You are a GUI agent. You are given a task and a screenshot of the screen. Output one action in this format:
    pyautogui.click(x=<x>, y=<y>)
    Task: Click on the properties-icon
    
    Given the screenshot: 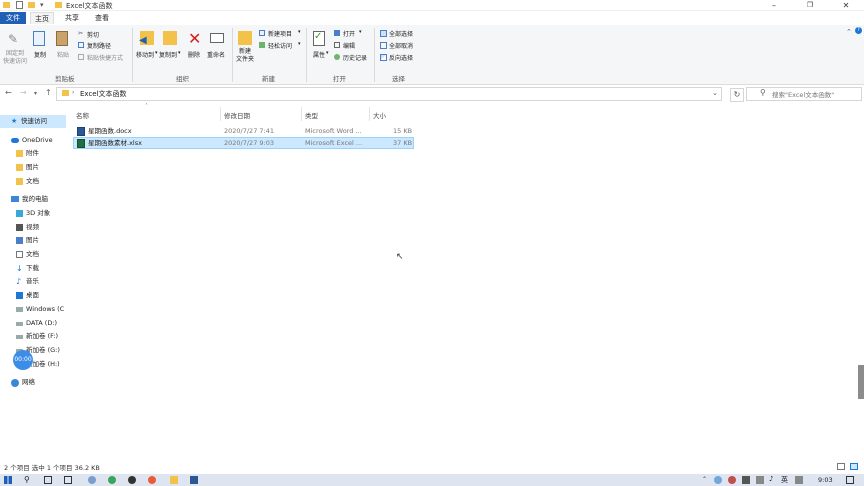 What is the action you would take?
    pyautogui.click(x=19, y=5)
    